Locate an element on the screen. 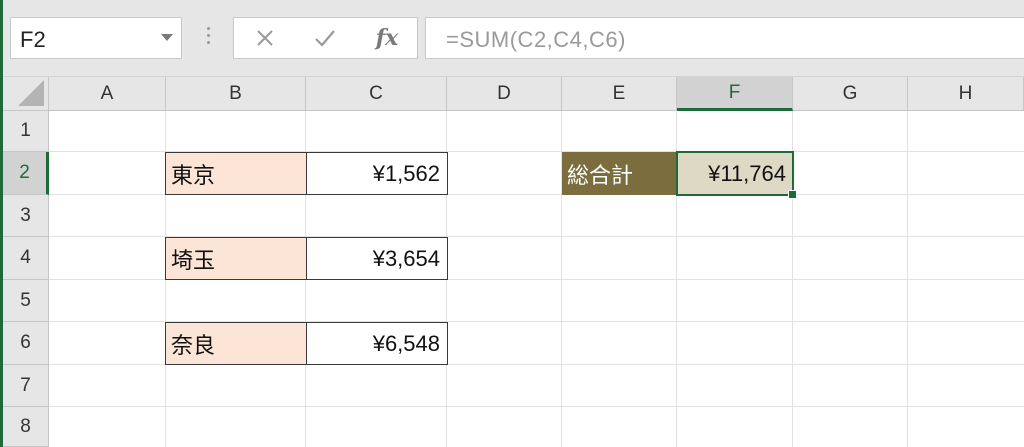 The height and width of the screenshot is (447, 1024). close-icon is located at coordinates (265, 38).